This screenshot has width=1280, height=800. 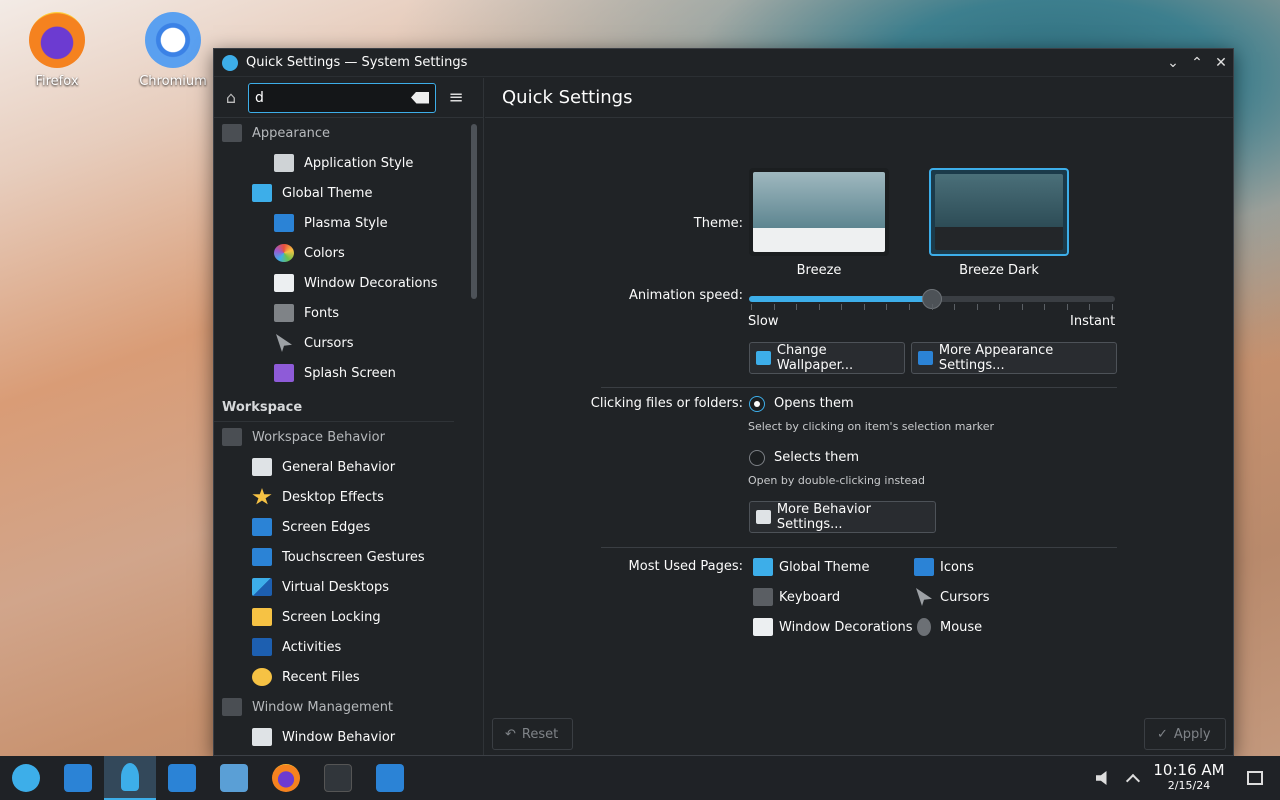 I want to click on sidebar-item-virtual-desktops: Virtual Desktops, so click(x=339, y=587).